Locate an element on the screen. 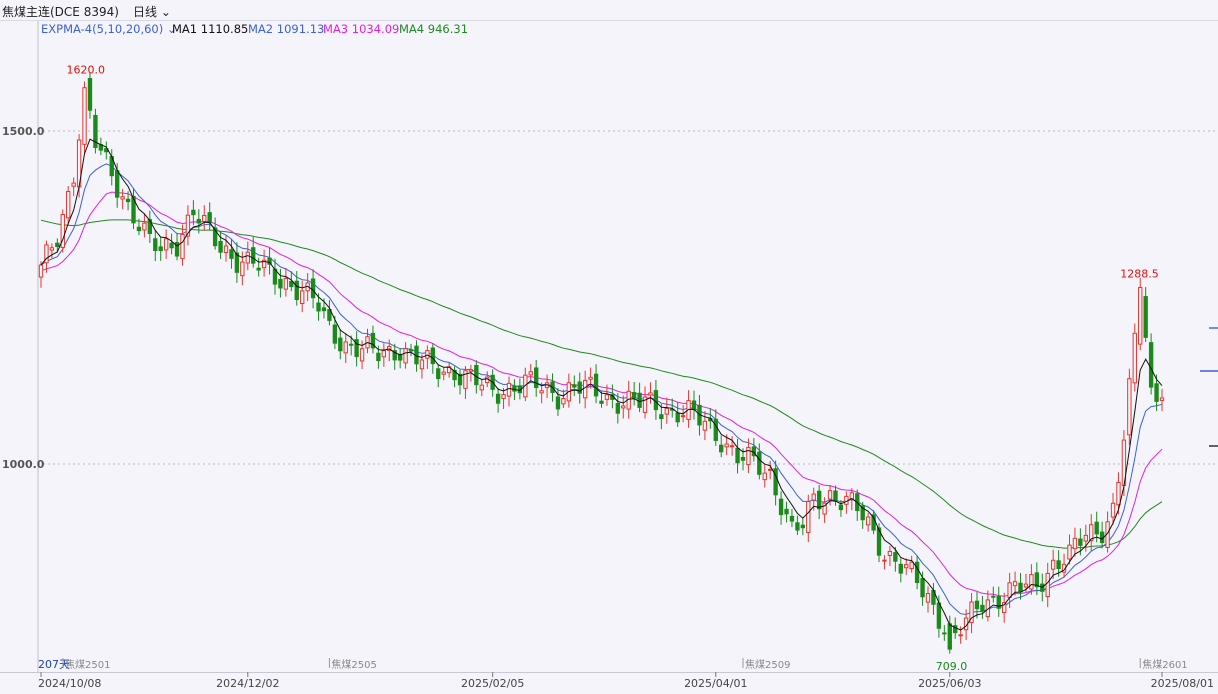 The width and height of the screenshot is (1218, 694). legend-ma4: MA4 946.31 is located at coordinates (433, 29).